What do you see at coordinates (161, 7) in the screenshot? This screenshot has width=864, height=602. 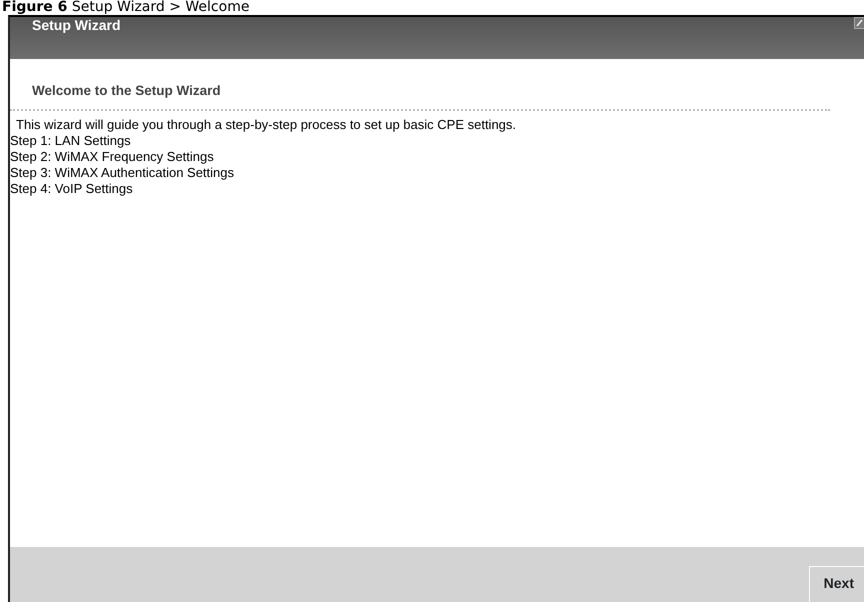 I see `figure-caption: Setup Wizard > Welcome` at bounding box center [161, 7].